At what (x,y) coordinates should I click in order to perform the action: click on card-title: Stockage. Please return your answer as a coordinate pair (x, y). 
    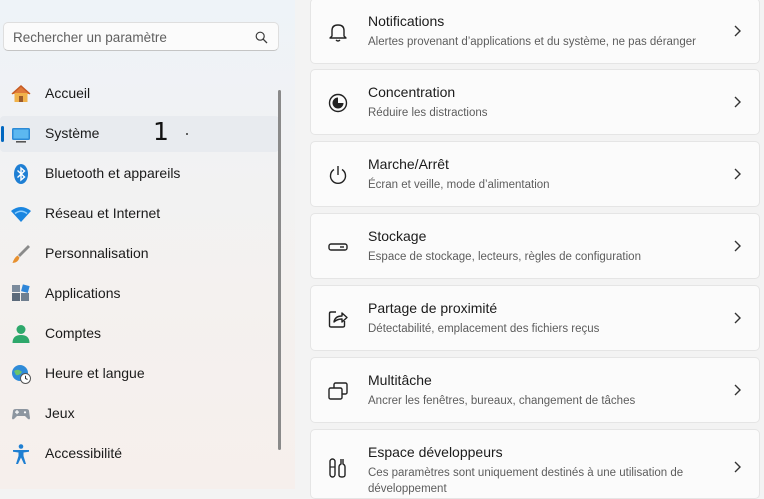
    Looking at the image, I should click on (397, 236).